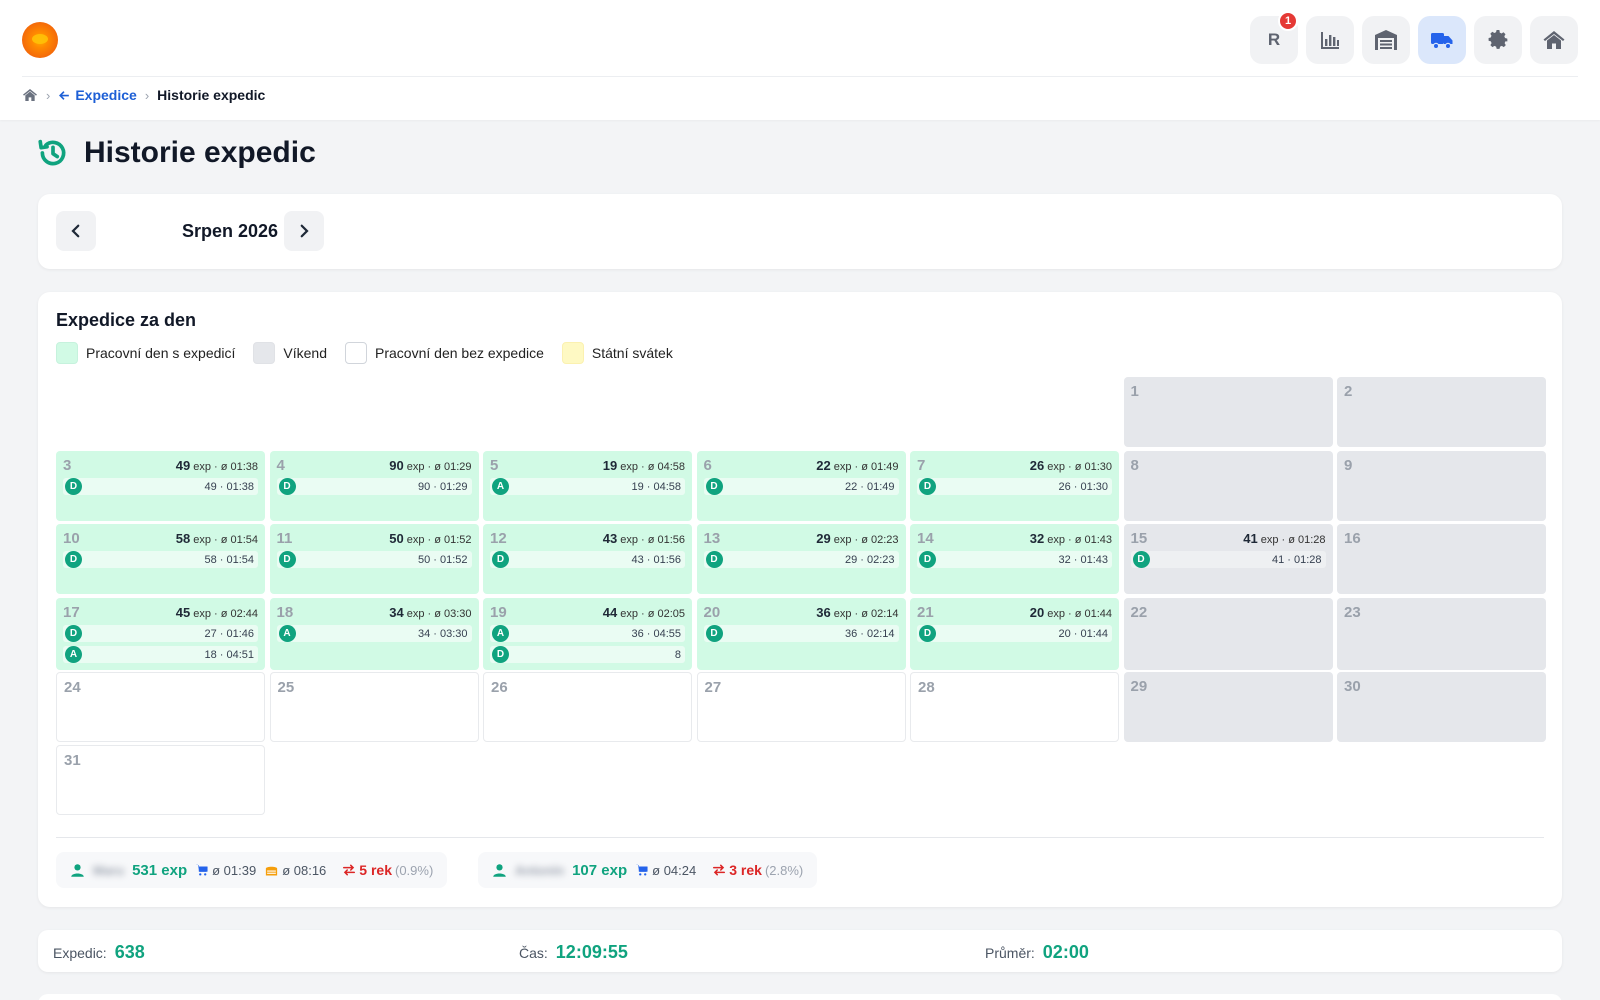 The height and width of the screenshot is (1000, 1600). Describe the element at coordinates (587, 559) in the screenshot. I see `calendar-day-12: 12 43 exp · ø 01:56 D 43 · 01:56` at that location.